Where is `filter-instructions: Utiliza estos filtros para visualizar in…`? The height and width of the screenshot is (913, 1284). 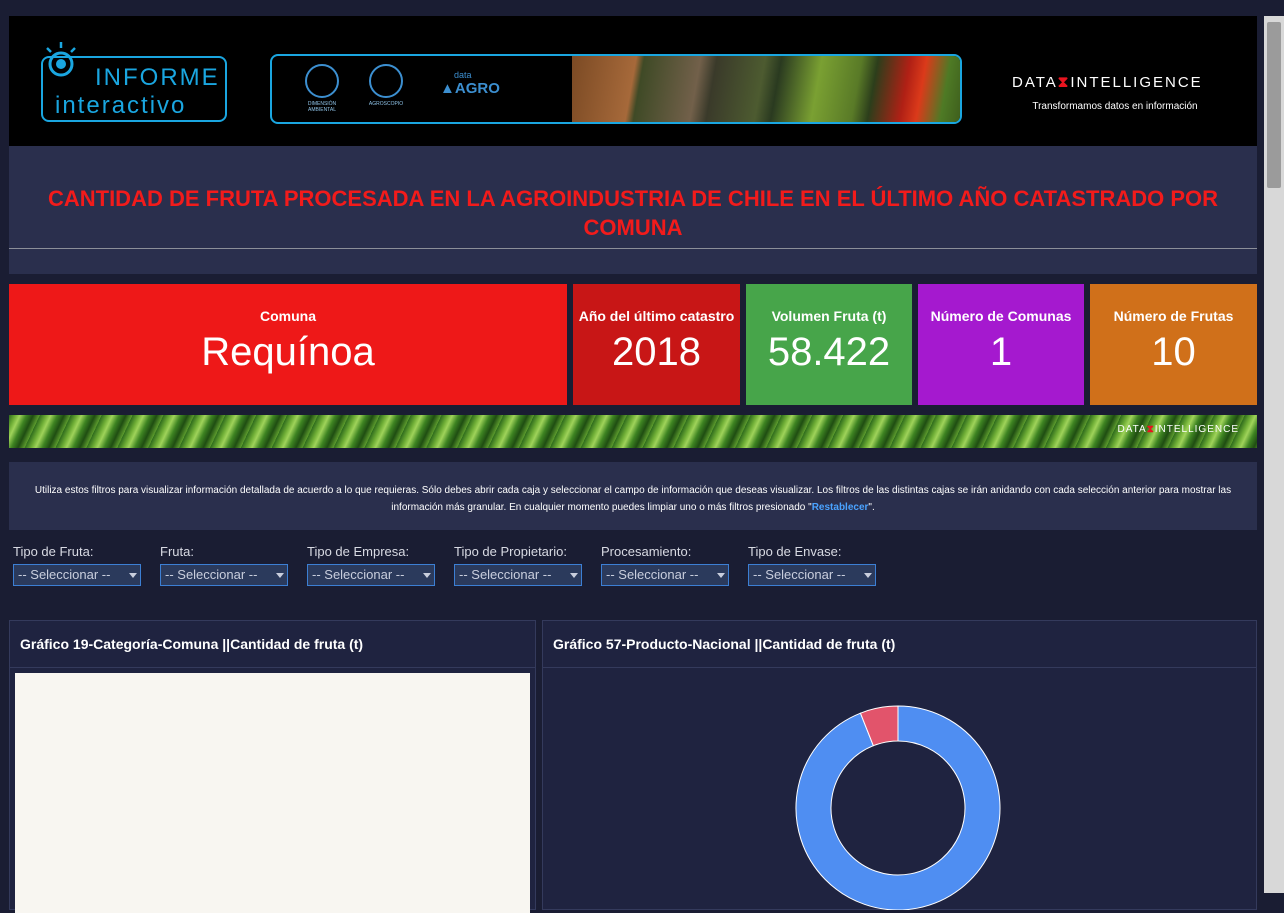 filter-instructions: Utiliza estos filtros para visualizar in… is located at coordinates (633, 496).